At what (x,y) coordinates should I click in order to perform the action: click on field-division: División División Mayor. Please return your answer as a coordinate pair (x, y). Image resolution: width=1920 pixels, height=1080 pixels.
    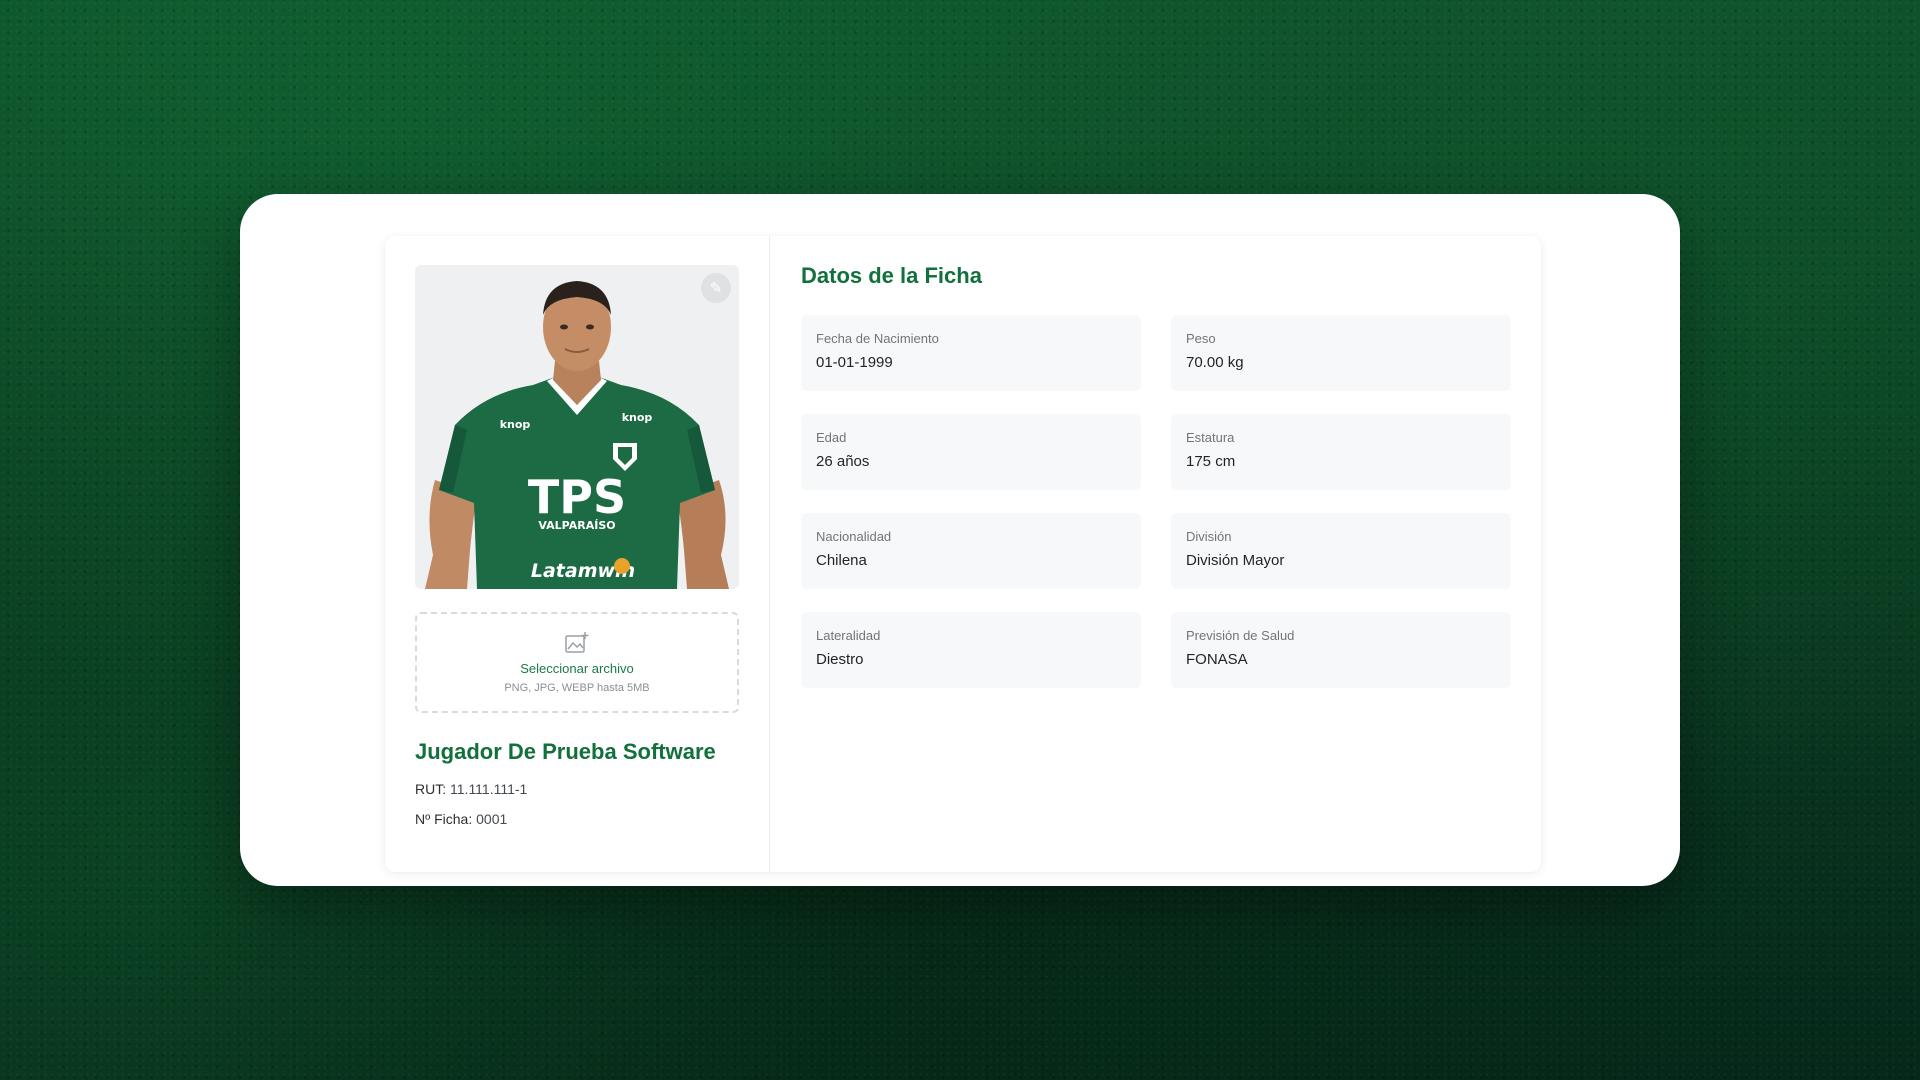
    Looking at the image, I should click on (1341, 551).